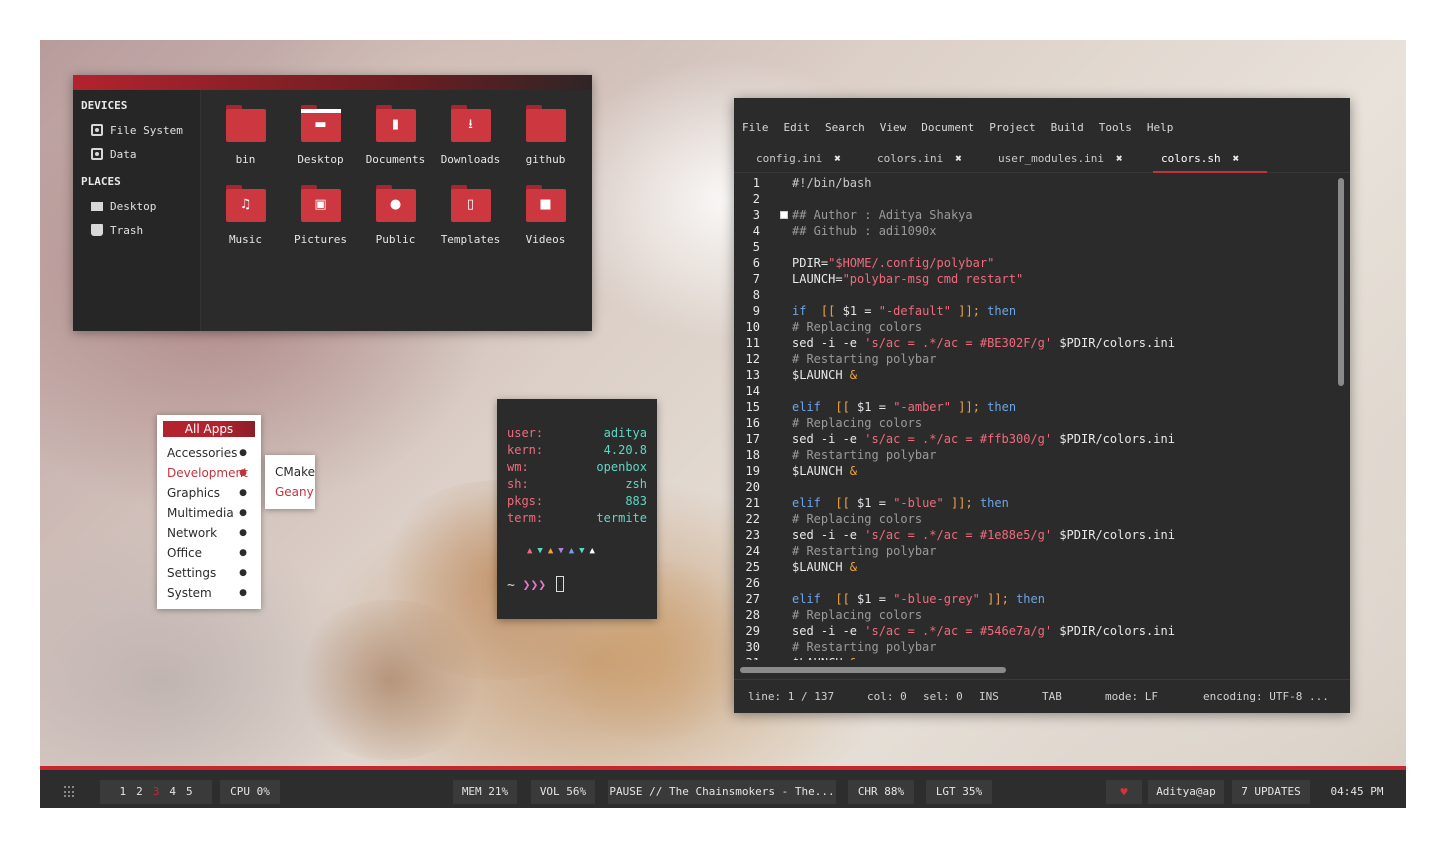 This screenshot has width=1449, height=848. I want to click on sidebar-item-label: Desktop, so click(133, 206).